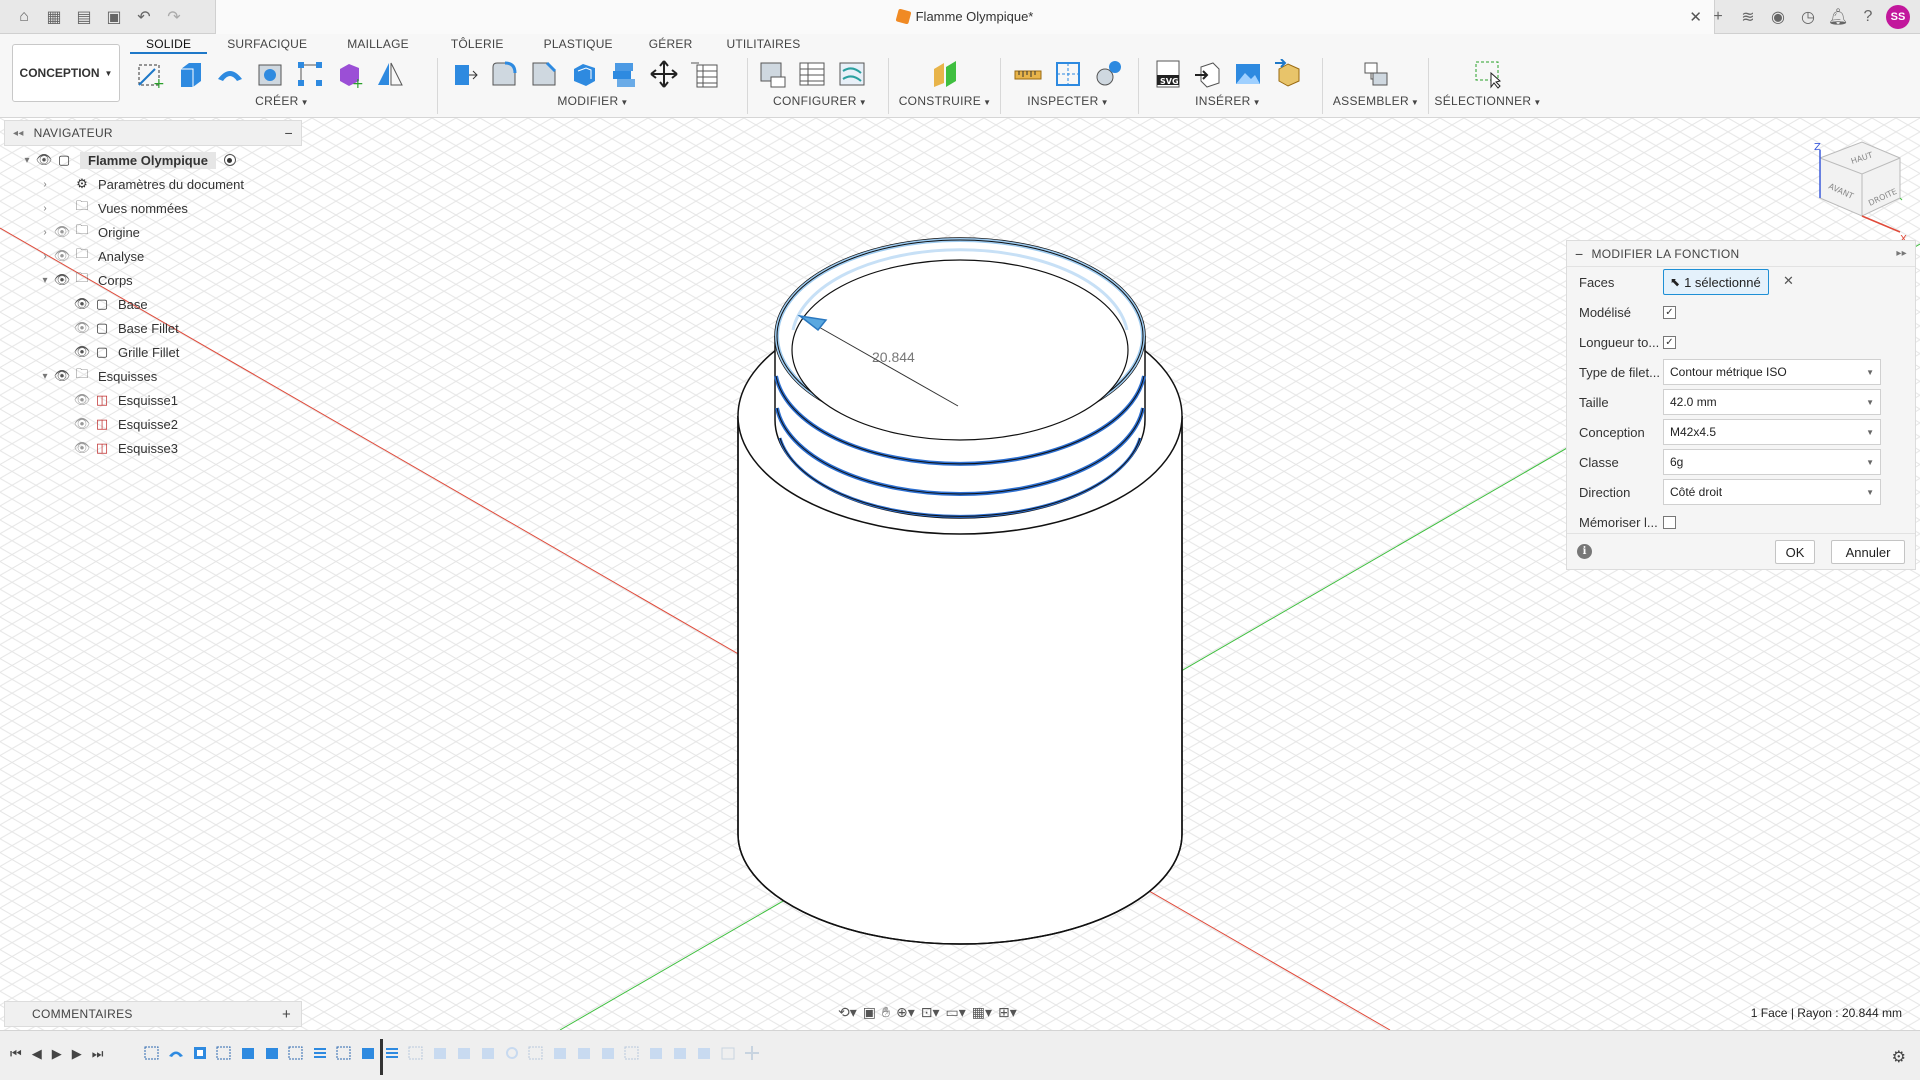 This screenshot has height=1080, width=1920. What do you see at coordinates (289, 133) in the screenshot?
I see `minimize-icon: −` at bounding box center [289, 133].